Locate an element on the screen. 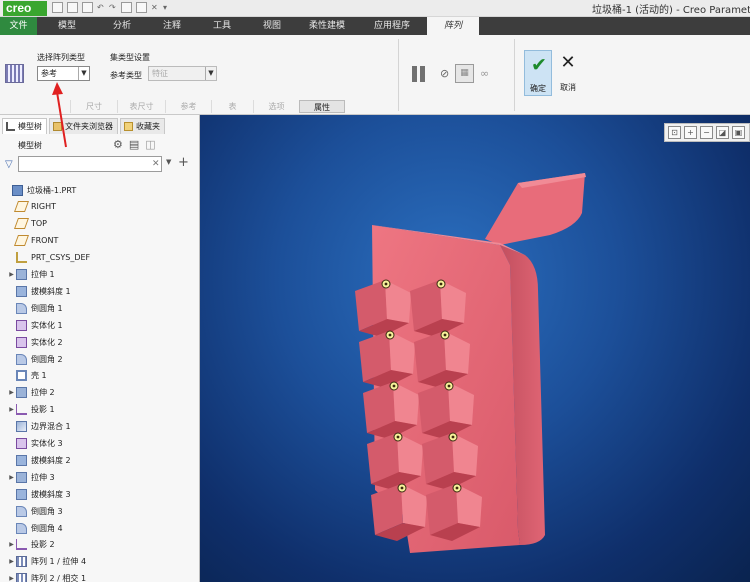 This screenshot has width=750, height=582. open-file-icon is located at coordinates (72, 7).